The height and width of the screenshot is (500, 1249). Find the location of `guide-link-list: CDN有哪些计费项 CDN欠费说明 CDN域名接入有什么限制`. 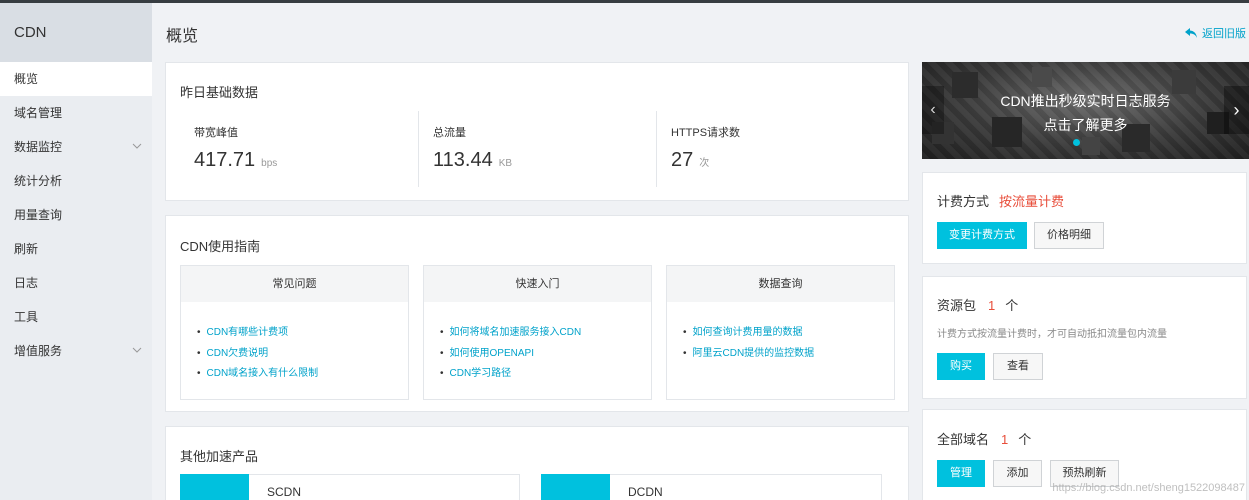

guide-link-list: CDN有哪些计费项 CDN欠费说明 CDN域名接入有什么限制 is located at coordinates (294, 343).